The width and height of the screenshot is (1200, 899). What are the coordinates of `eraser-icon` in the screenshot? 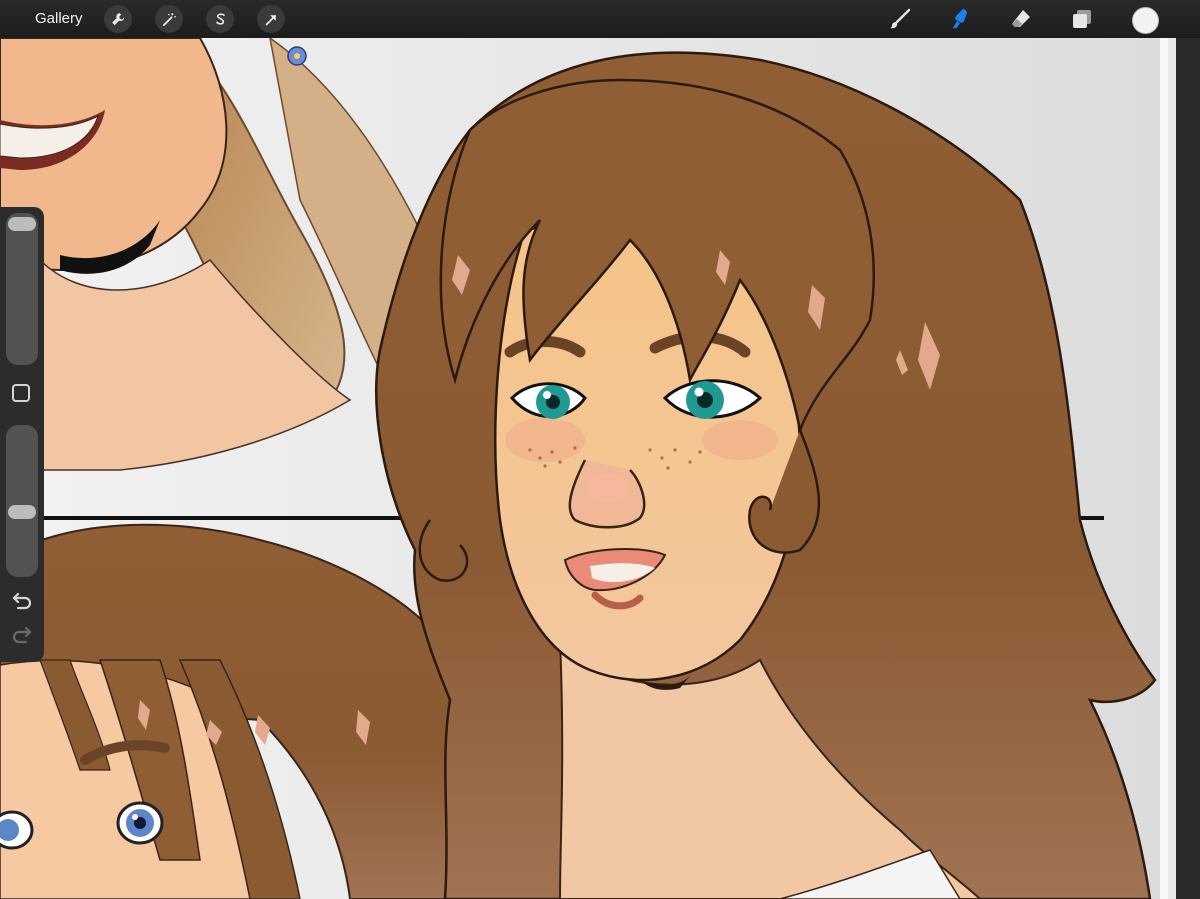 It's located at (1021, 18).